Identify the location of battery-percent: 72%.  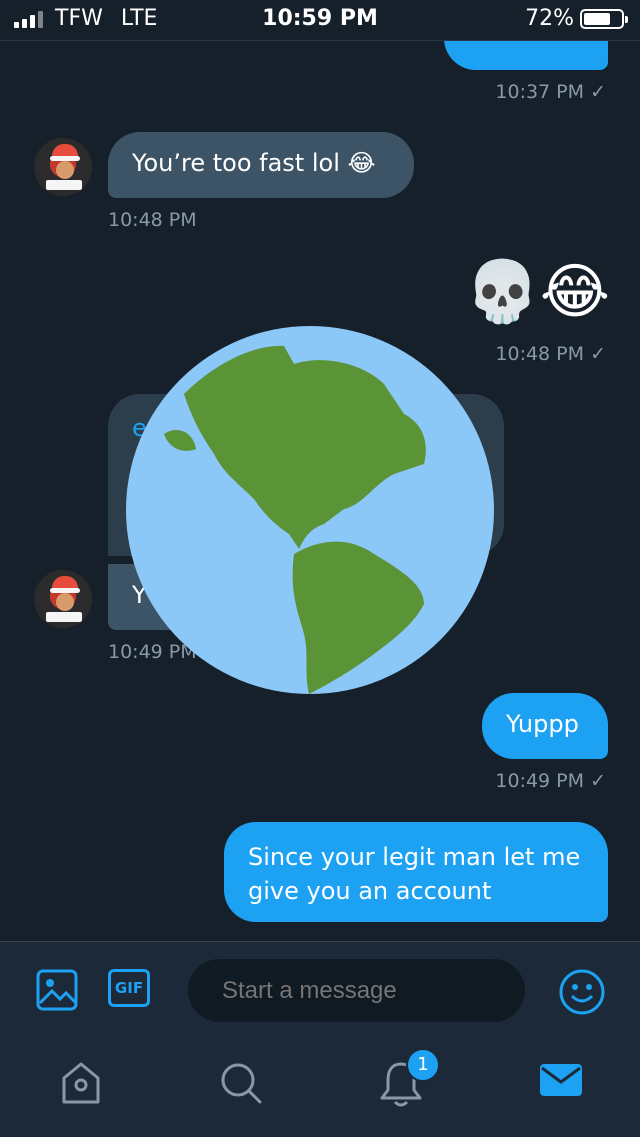
(549, 18).